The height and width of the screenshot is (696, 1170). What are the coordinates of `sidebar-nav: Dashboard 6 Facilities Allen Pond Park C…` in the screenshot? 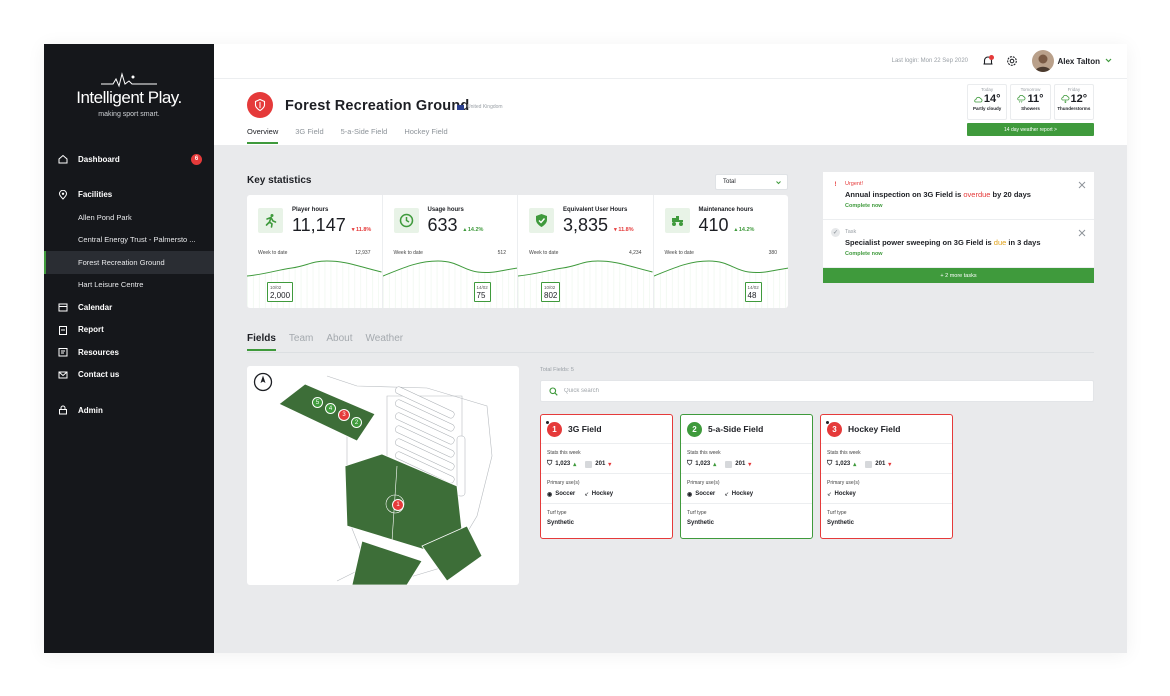 It's located at (129, 285).